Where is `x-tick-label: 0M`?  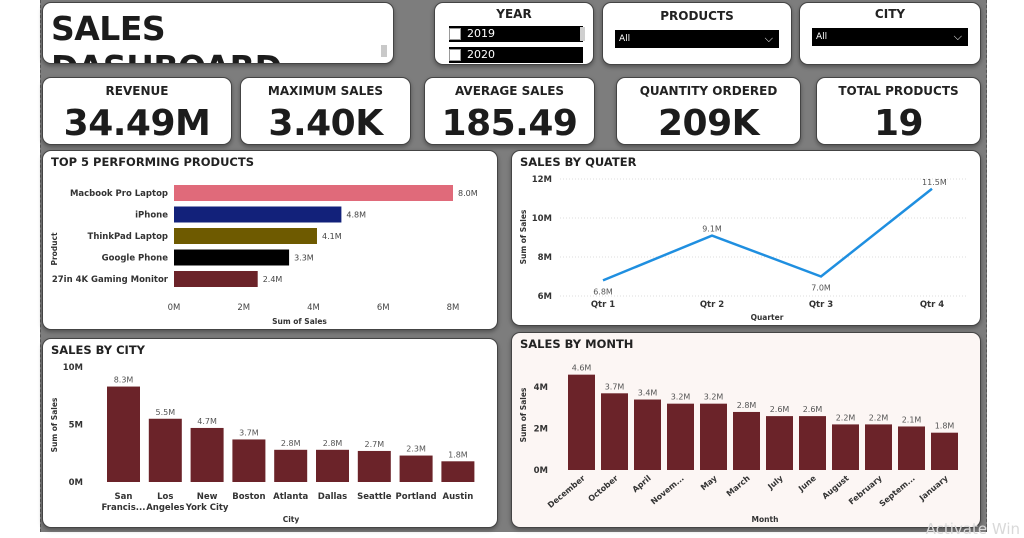
x-tick-label: 0M is located at coordinates (174, 308).